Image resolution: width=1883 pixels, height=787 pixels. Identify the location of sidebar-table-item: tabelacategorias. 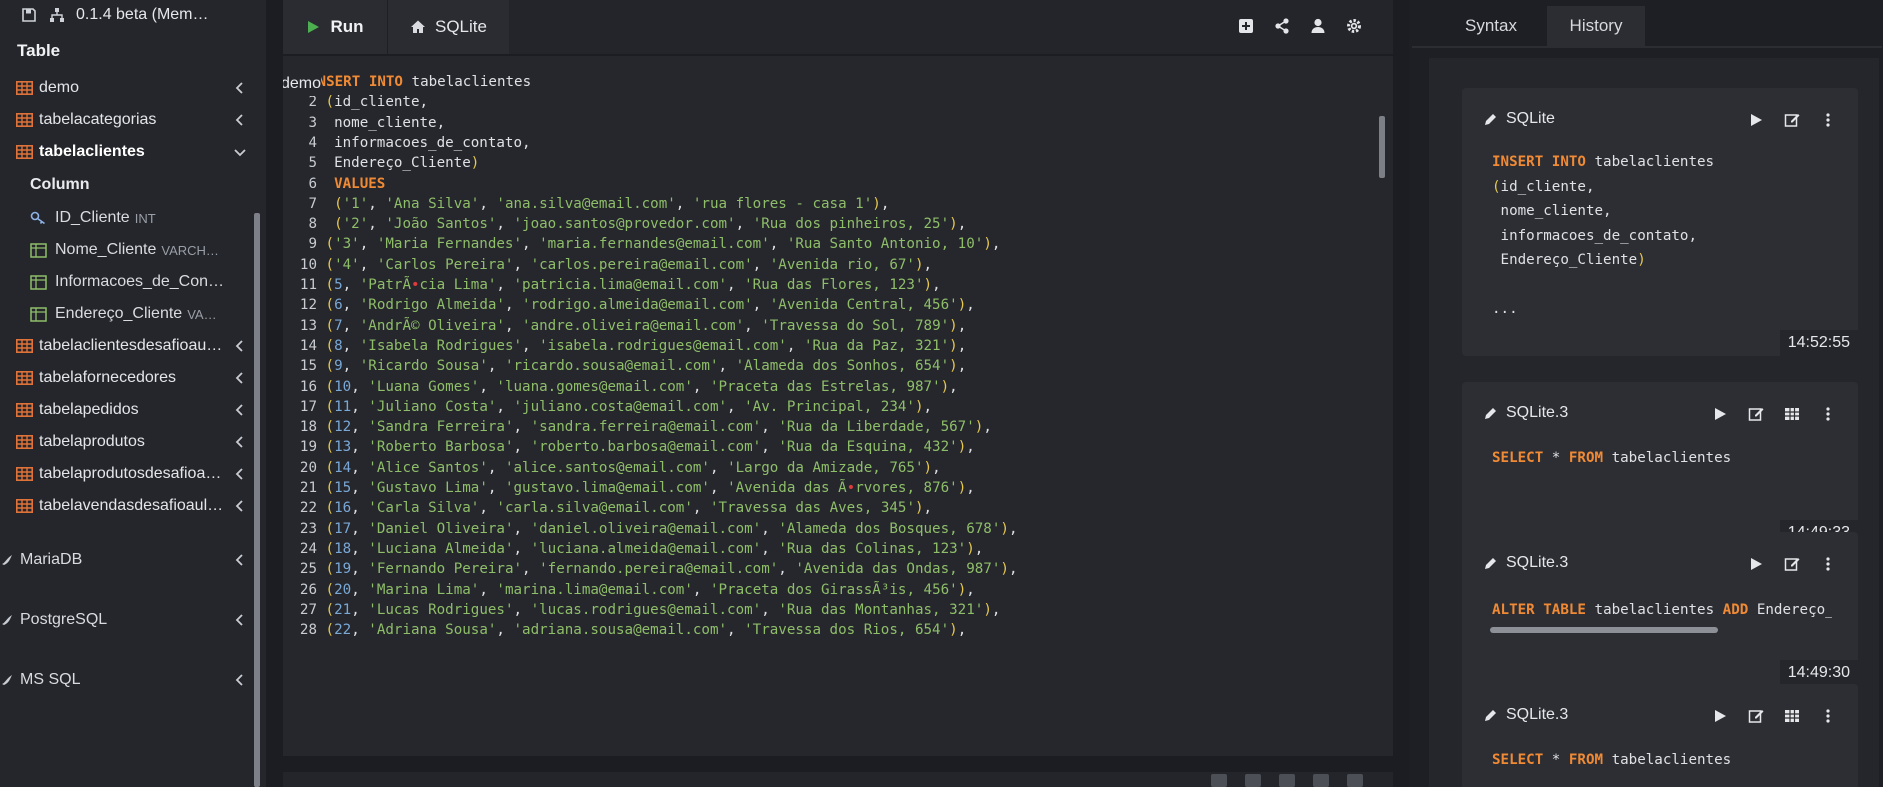
(133, 120).